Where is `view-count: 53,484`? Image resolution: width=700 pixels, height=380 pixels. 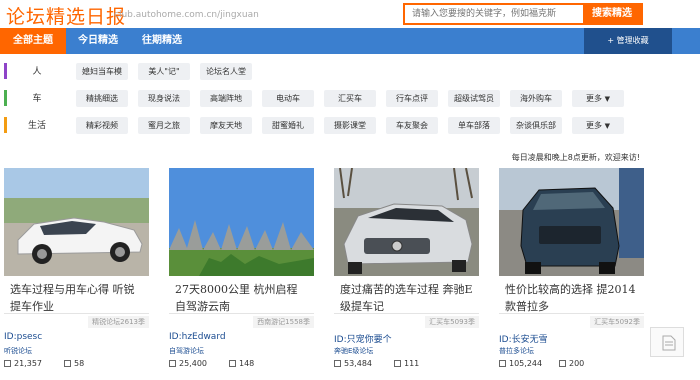
view-count: 53,484 is located at coordinates (353, 363).